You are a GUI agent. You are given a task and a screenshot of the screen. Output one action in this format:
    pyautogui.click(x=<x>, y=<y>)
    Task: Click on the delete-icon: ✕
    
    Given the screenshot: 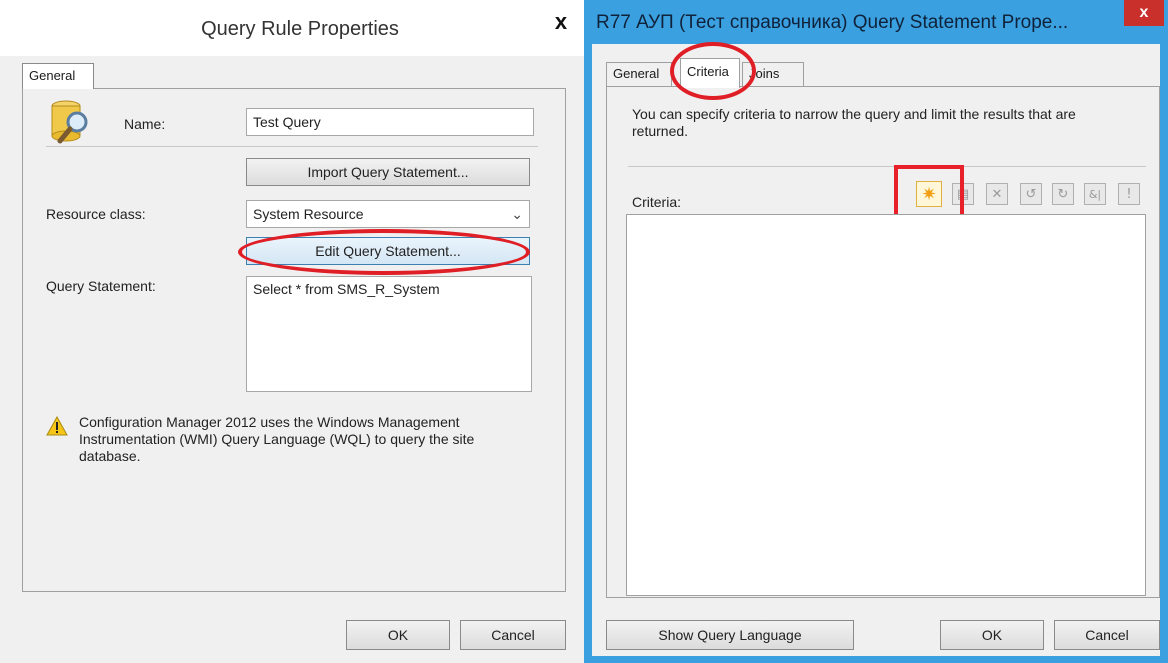 What is the action you would take?
    pyautogui.click(x=997, y=194)
    